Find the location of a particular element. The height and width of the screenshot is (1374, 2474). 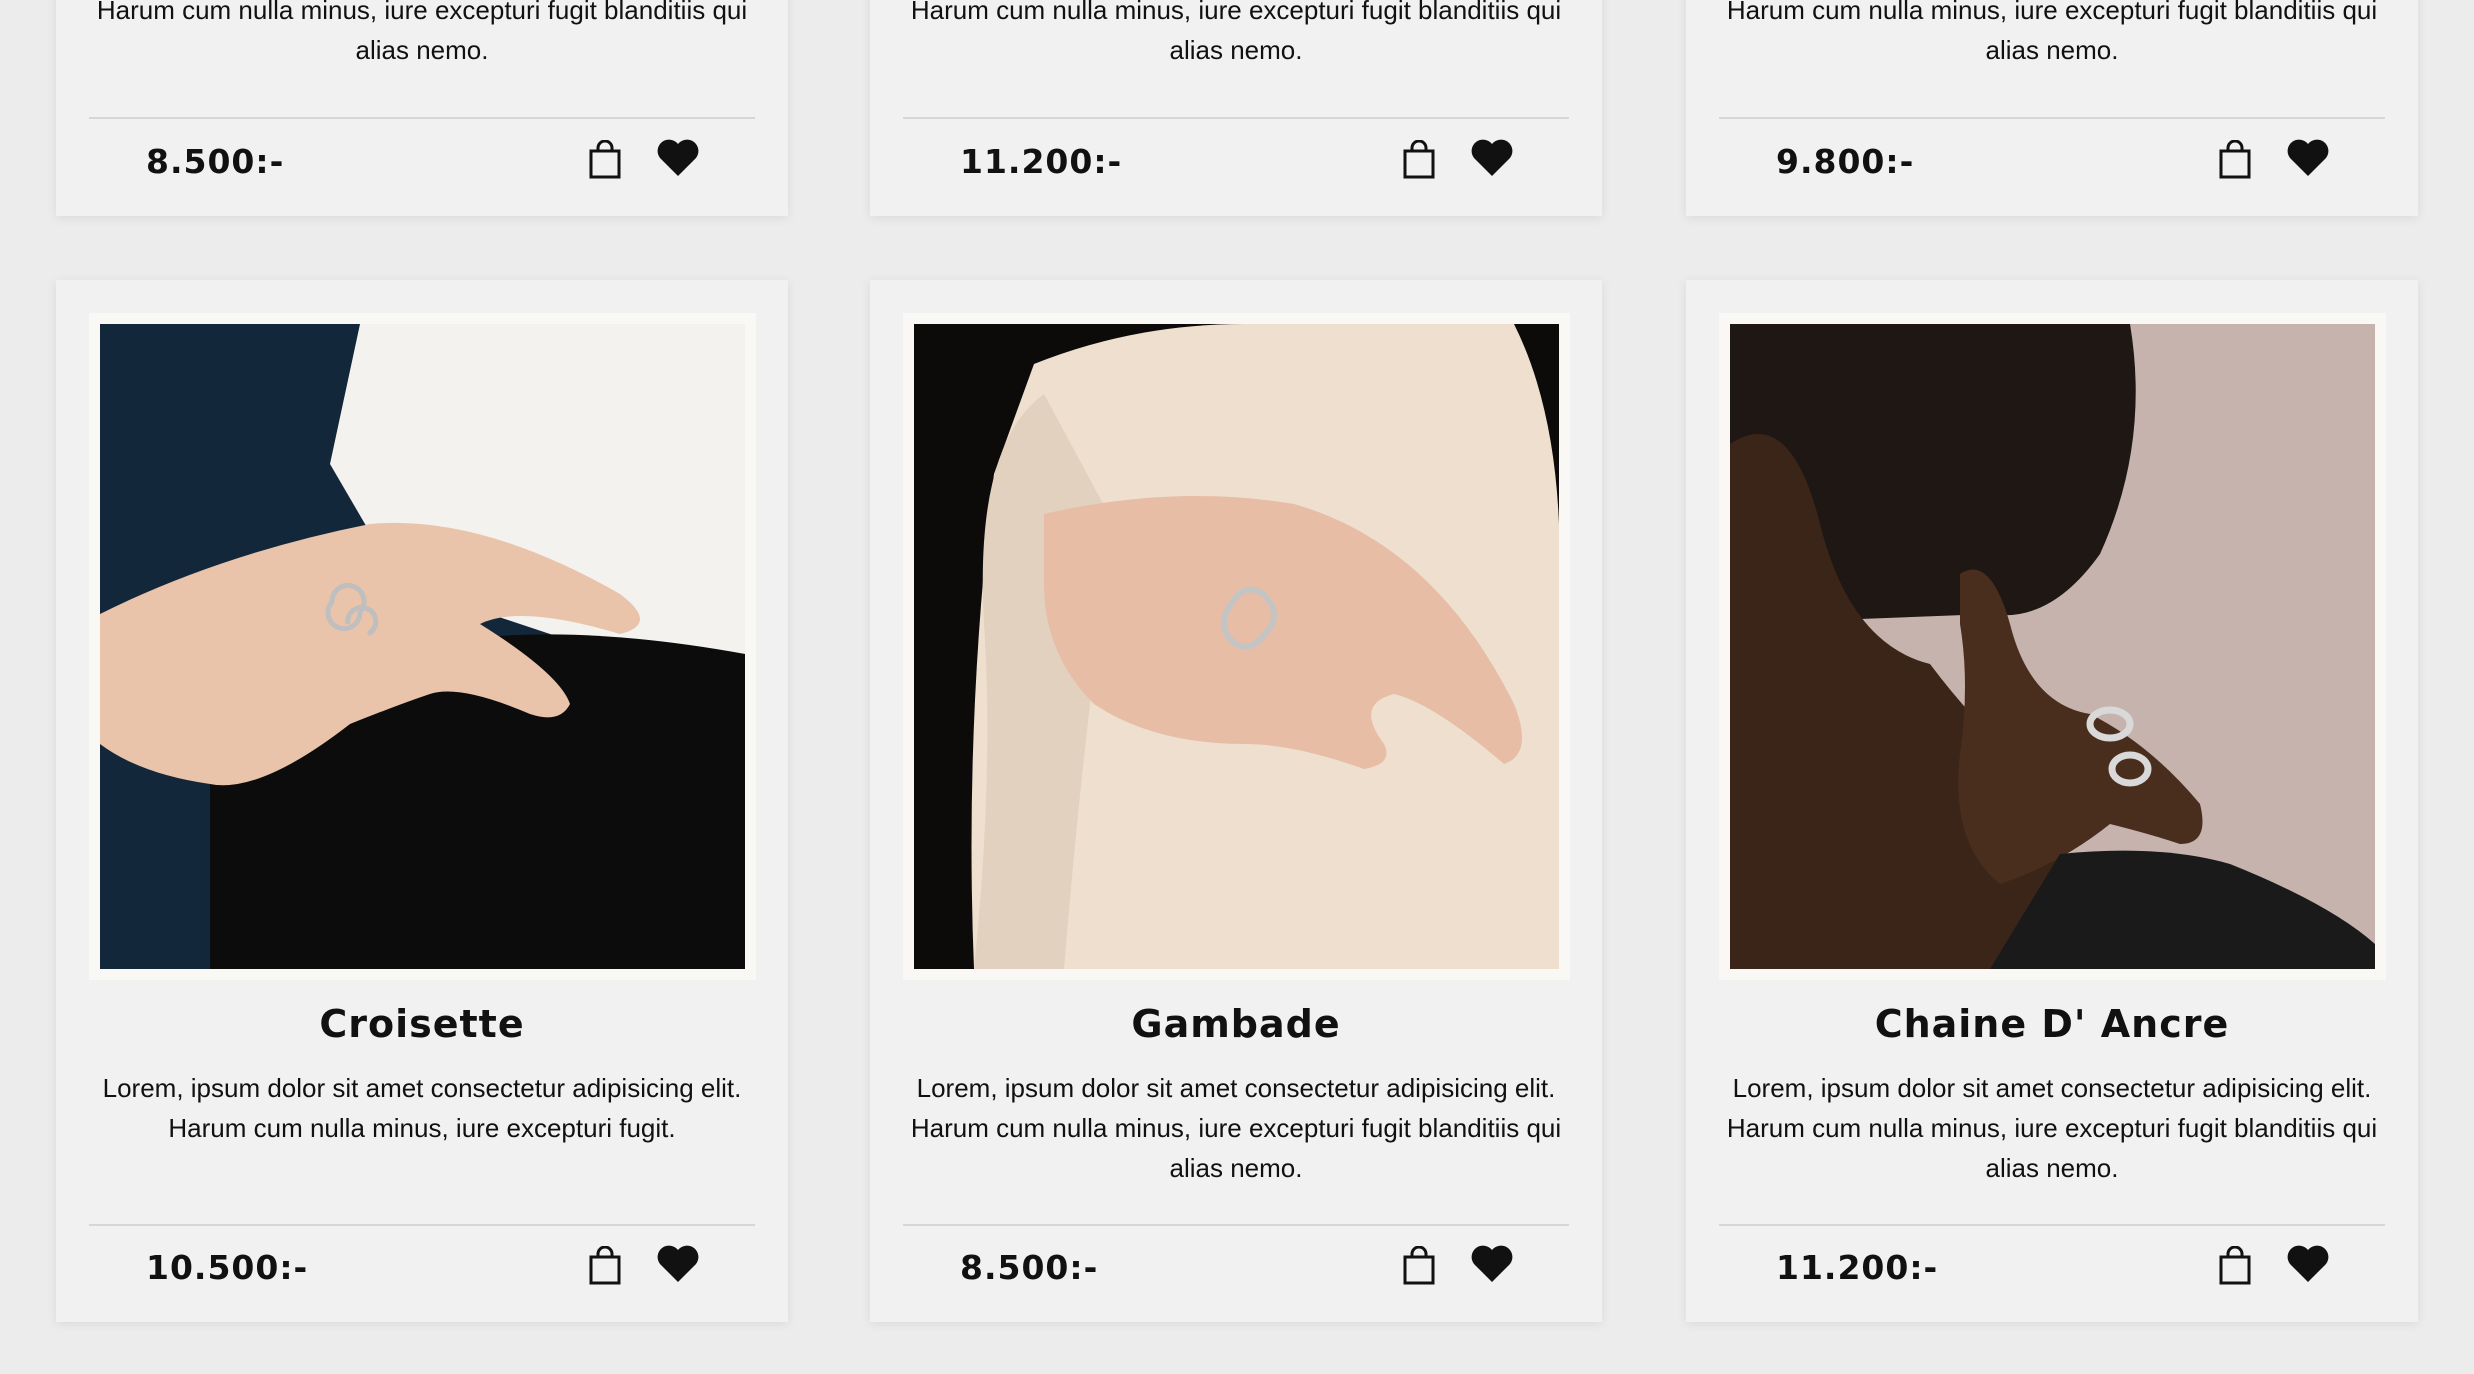

product-title: Croisette is located at coordinates (422, 1024).